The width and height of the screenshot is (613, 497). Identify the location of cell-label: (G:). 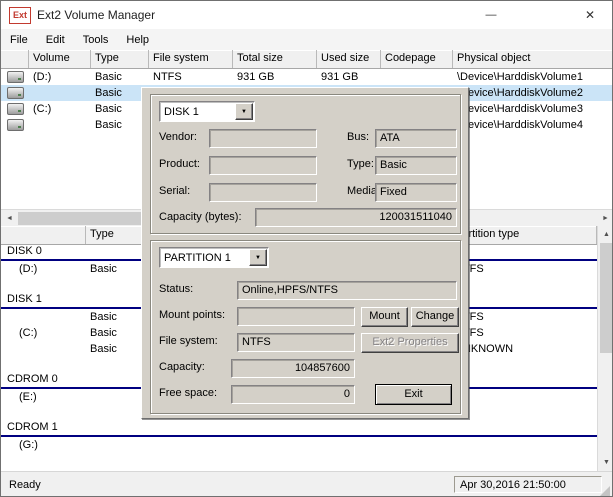
(28, 445).